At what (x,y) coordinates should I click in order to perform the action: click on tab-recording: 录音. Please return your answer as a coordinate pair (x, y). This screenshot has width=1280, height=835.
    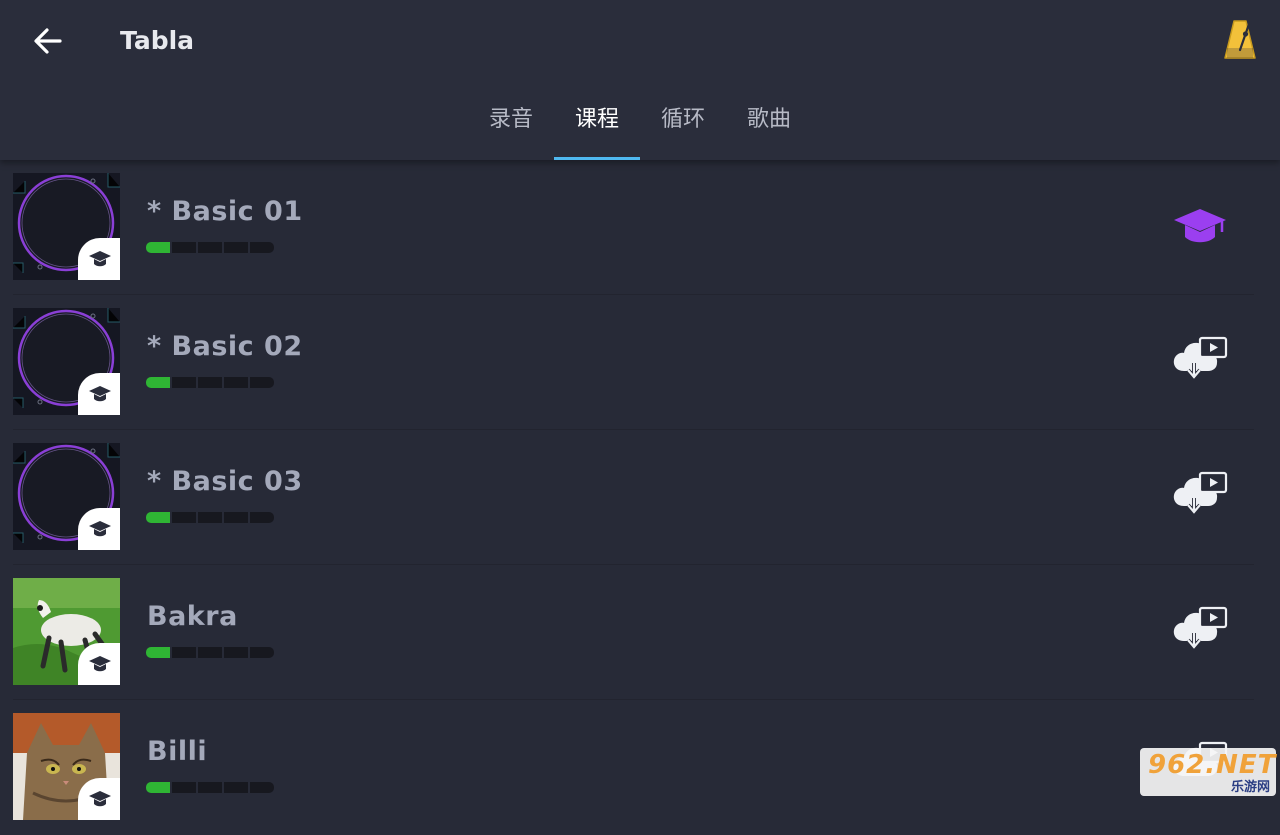
    Looking at the image, I should click on (511, 128).